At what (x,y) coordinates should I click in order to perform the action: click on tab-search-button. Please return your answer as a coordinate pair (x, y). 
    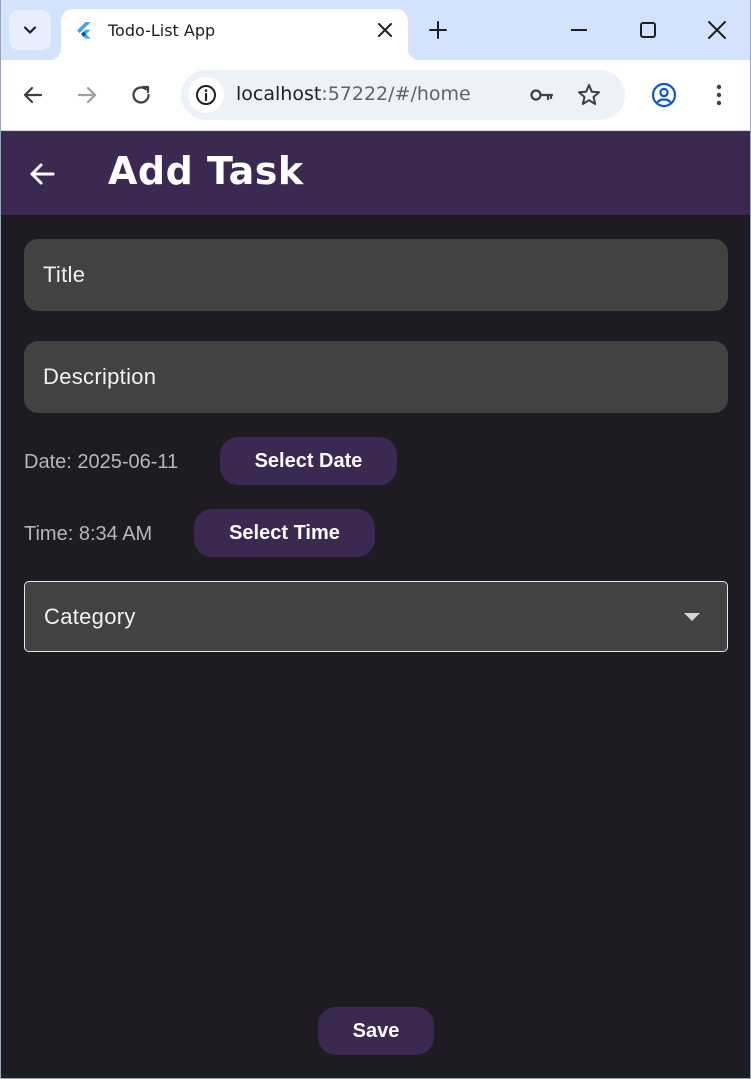
    Looking at the image, I should click on (30, 30).